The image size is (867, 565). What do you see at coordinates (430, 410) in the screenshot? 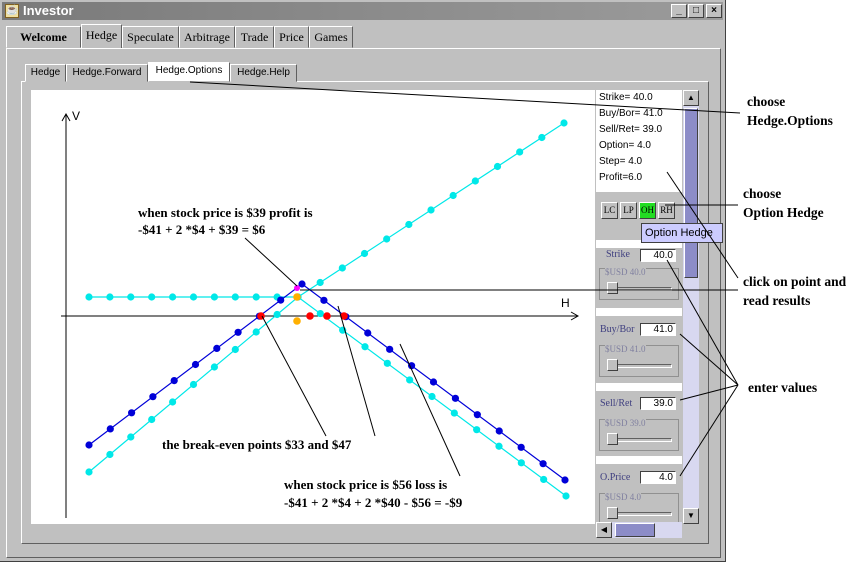
I see `arrow-loss-point` at bounding box center [430, 410].